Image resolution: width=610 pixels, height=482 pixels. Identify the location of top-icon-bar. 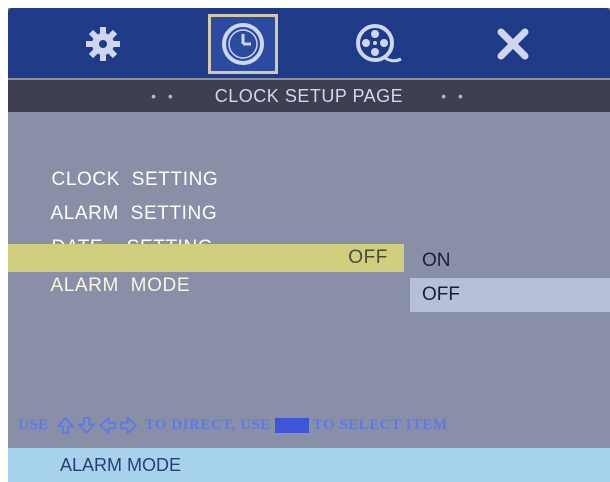
(309, 43).